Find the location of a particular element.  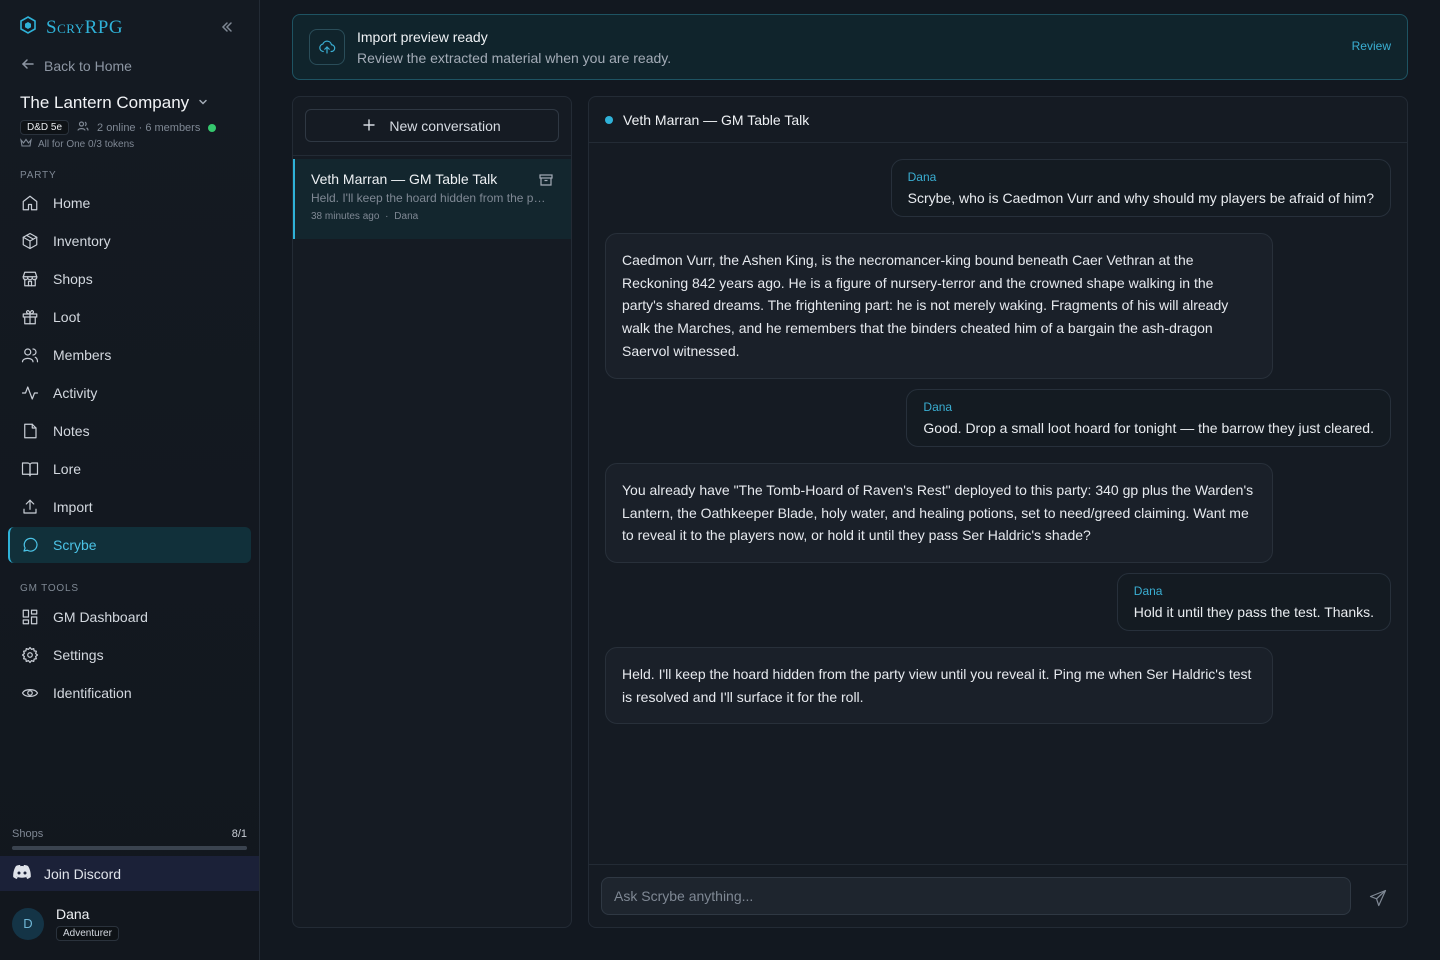

back-to-home-link: Back to Home is located at coordinates (76, 65).